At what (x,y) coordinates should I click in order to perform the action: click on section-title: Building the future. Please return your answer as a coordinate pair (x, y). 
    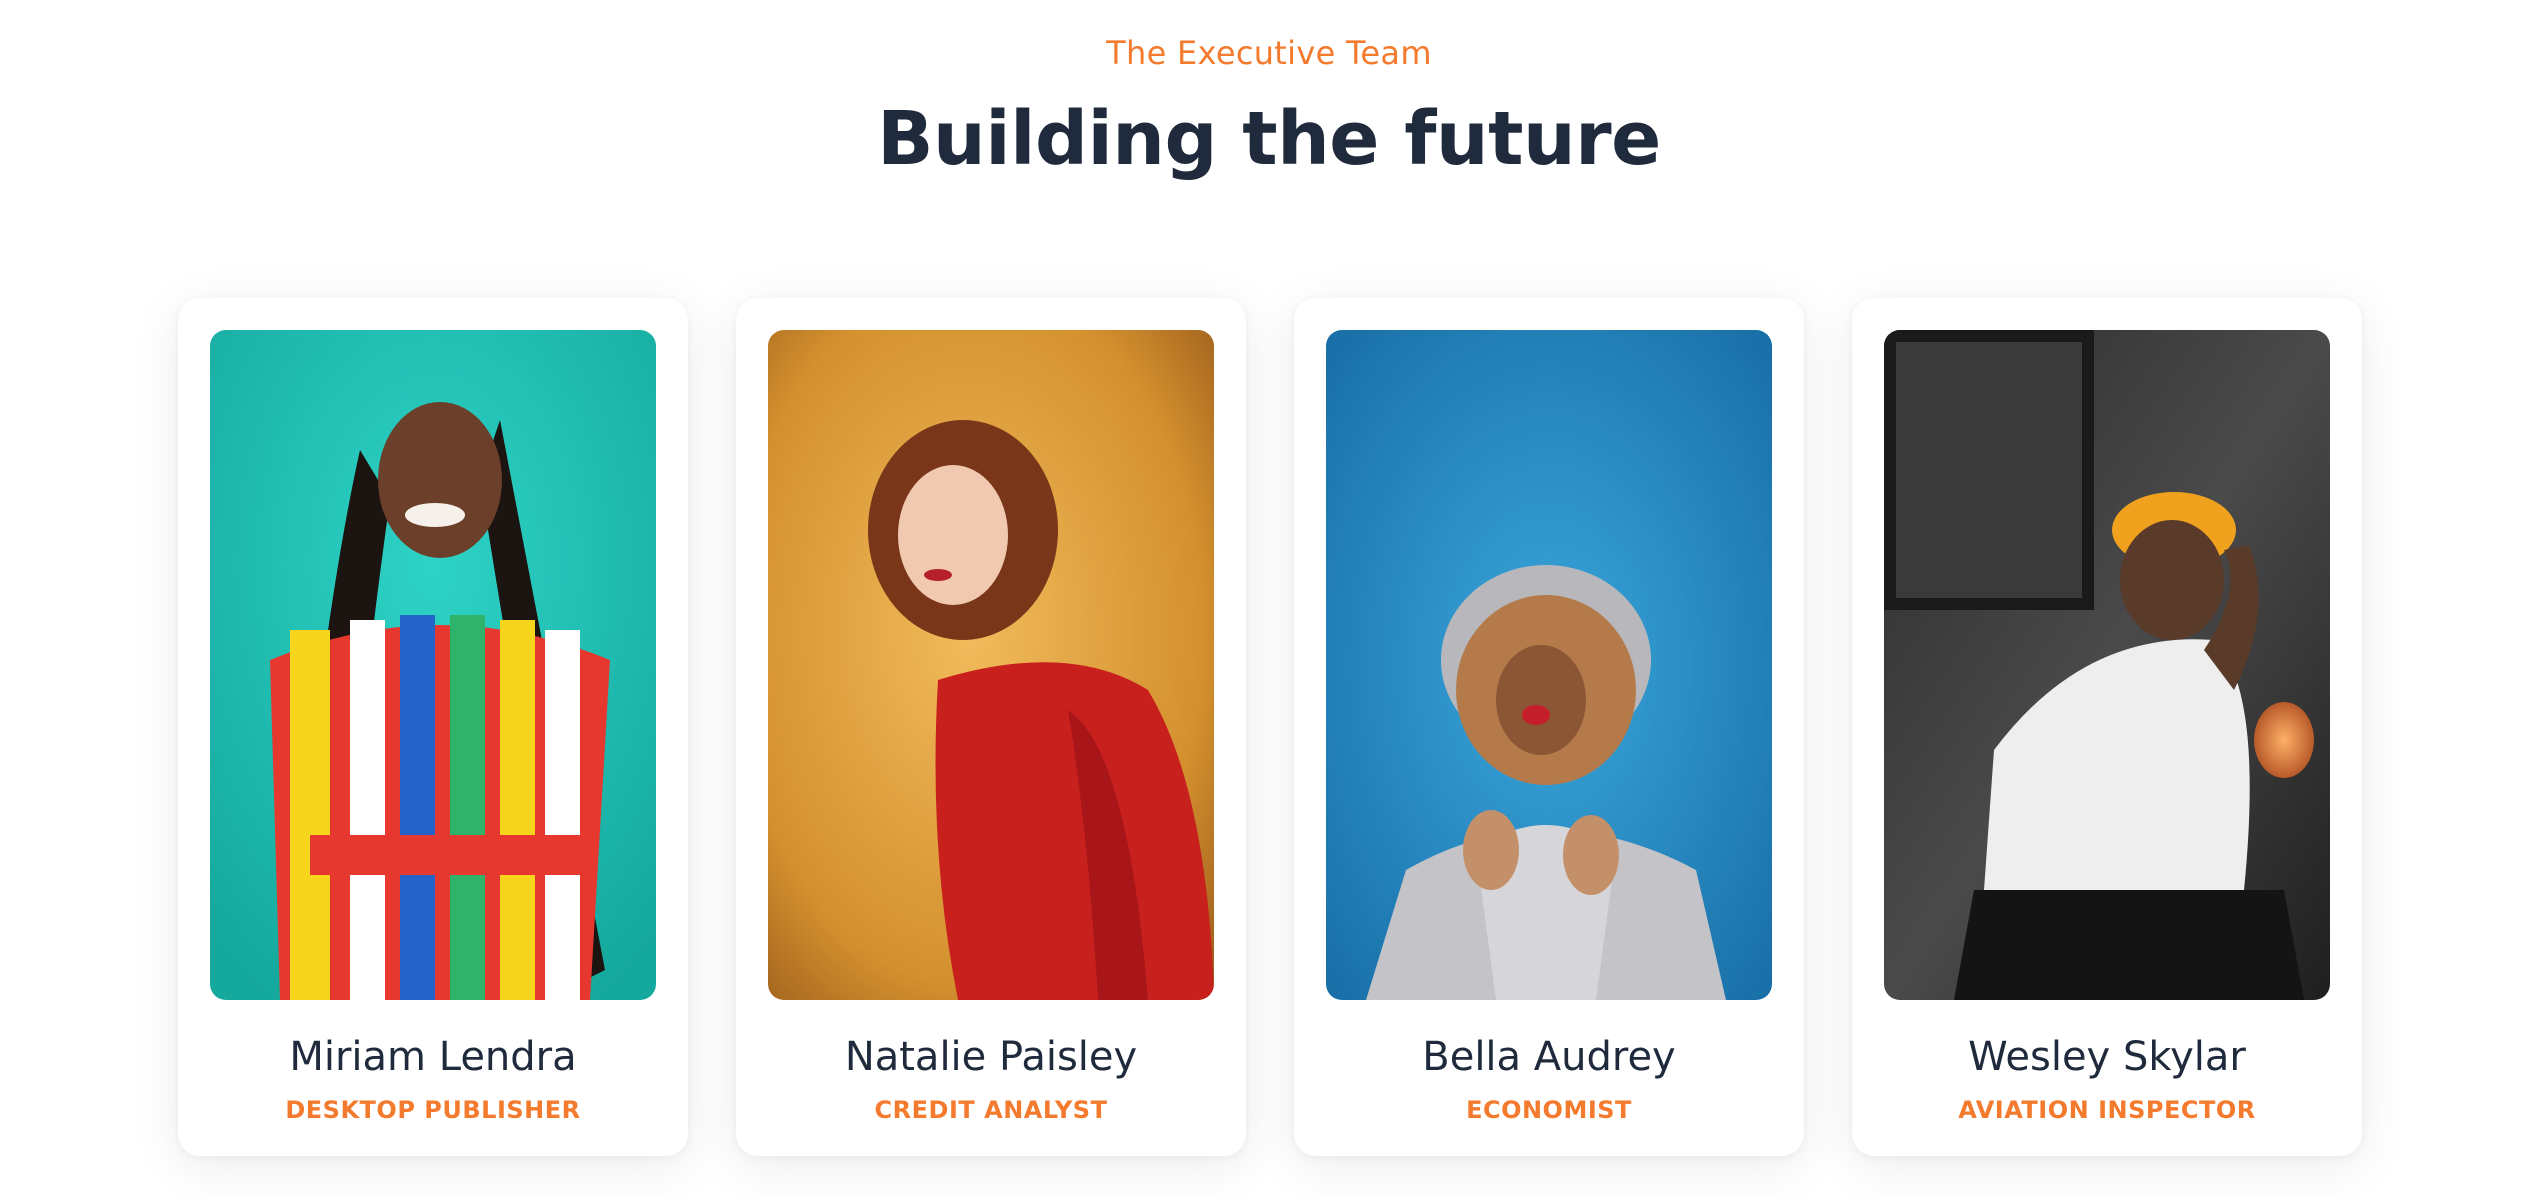
    Looking at the image, I should click on (1269, 139).